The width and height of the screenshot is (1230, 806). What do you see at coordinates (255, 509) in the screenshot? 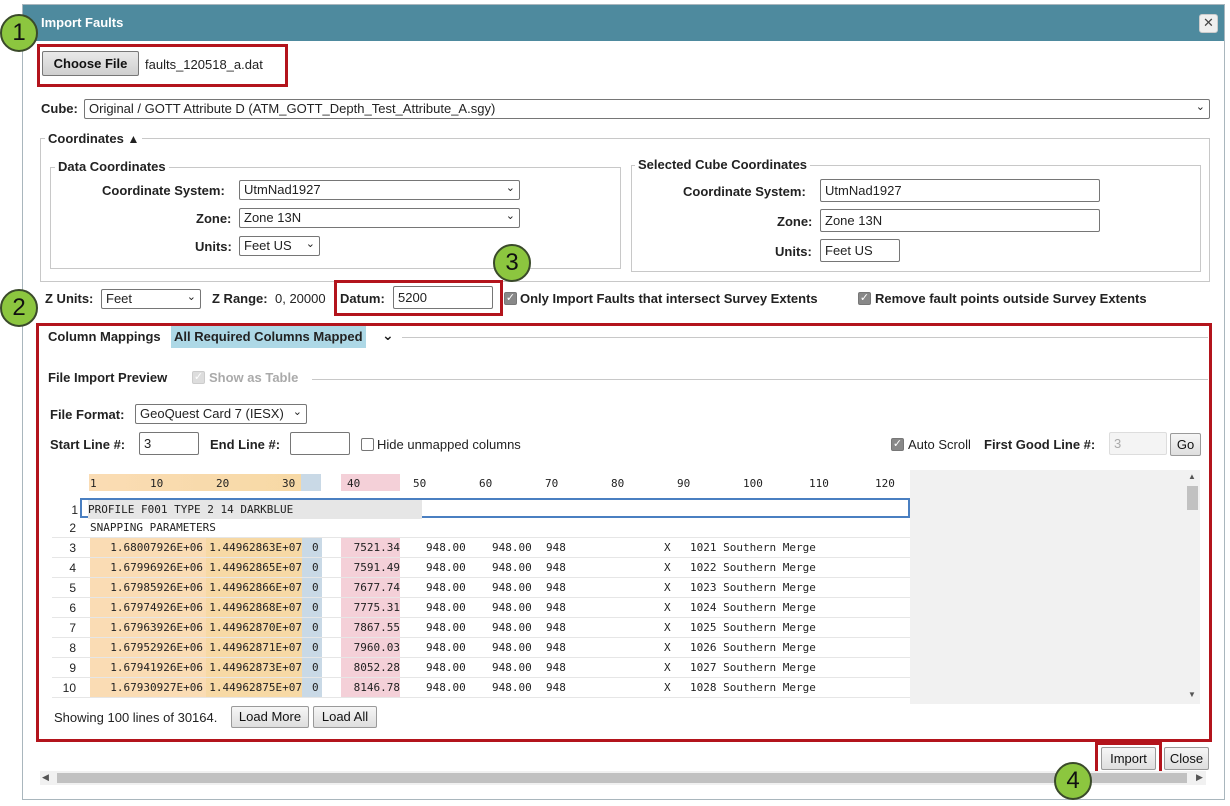
I see `table-cell: PROFILE F001 TYPE 2 14 DARKBLUE` at bounding box center [255, 509].